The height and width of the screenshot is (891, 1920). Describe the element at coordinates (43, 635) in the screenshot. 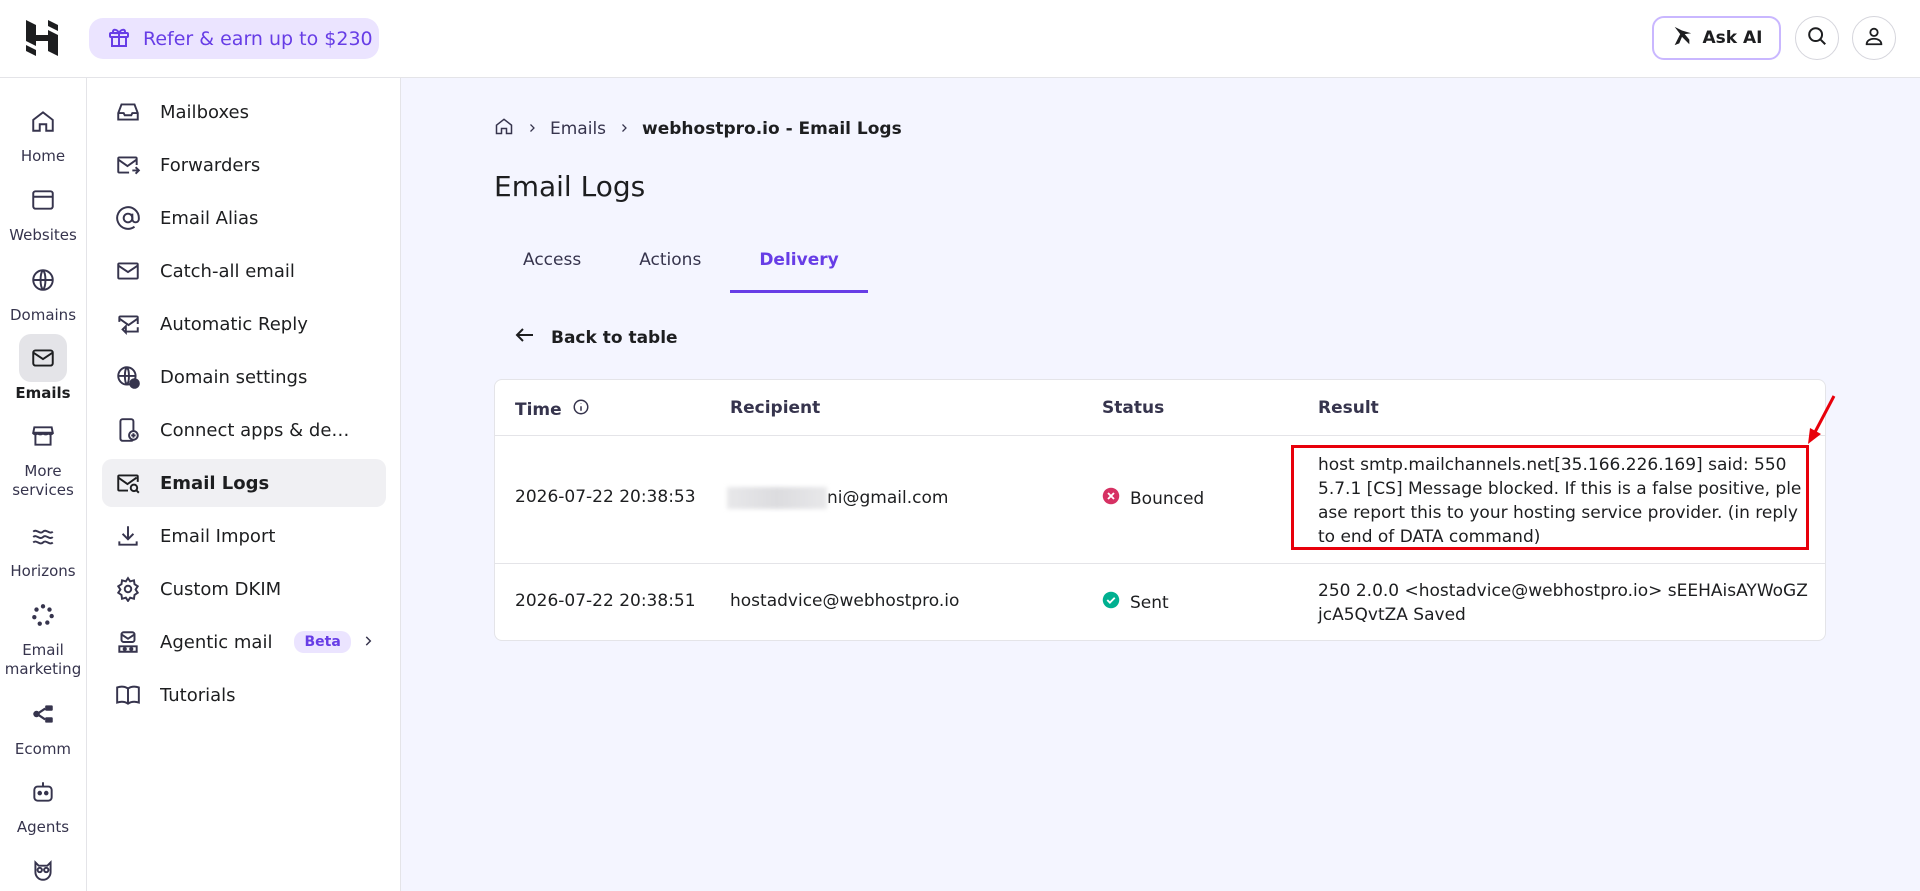

I see `rail-item-email-marketing: Email marketing` at that location.